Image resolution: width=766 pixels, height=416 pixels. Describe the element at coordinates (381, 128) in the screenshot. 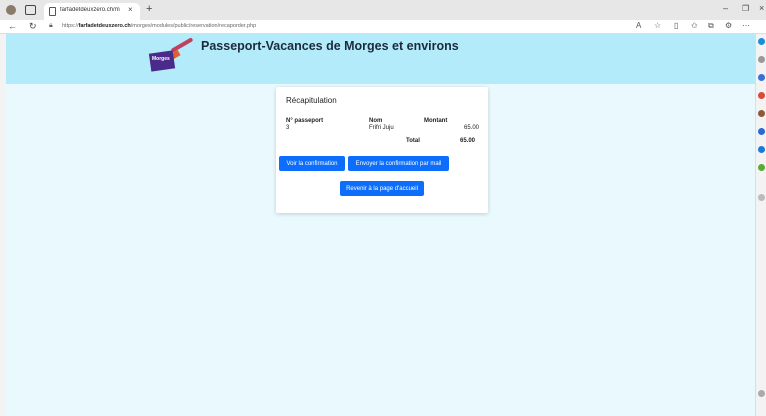

I see `row-name: Frifri Juju` at that location.